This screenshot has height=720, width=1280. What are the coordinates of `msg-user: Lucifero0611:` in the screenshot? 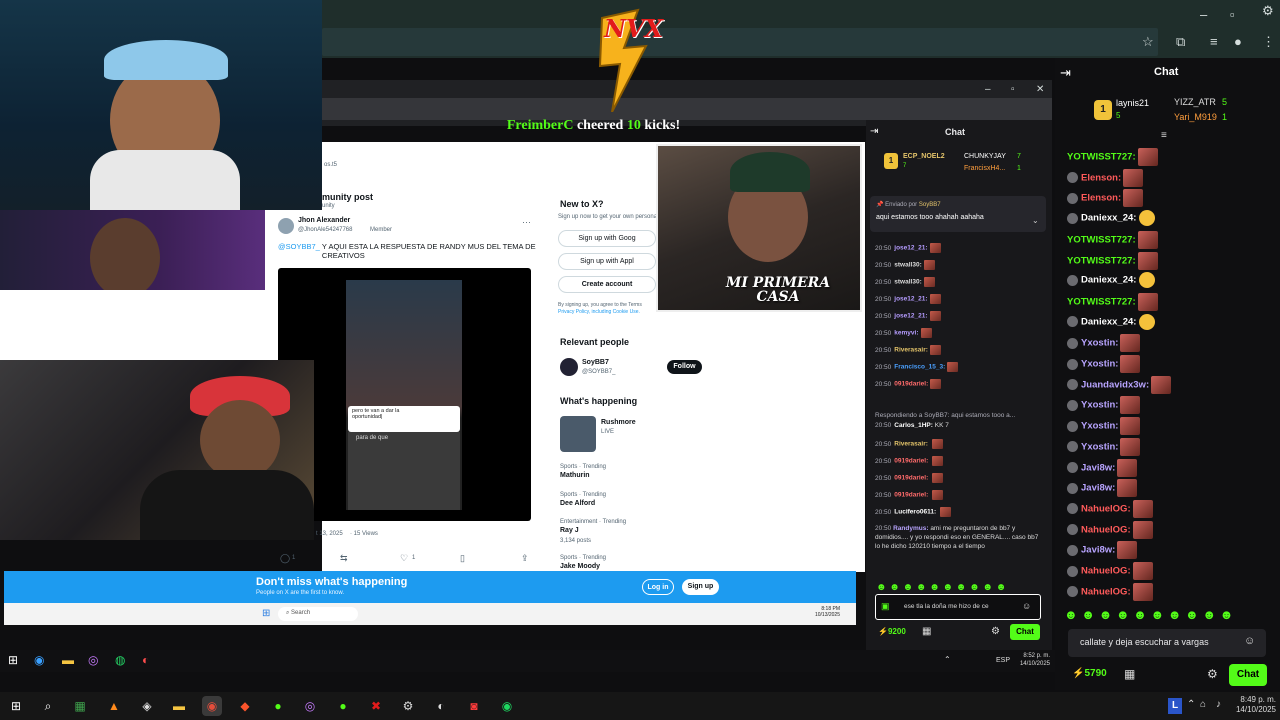 It's located at (915, 512).